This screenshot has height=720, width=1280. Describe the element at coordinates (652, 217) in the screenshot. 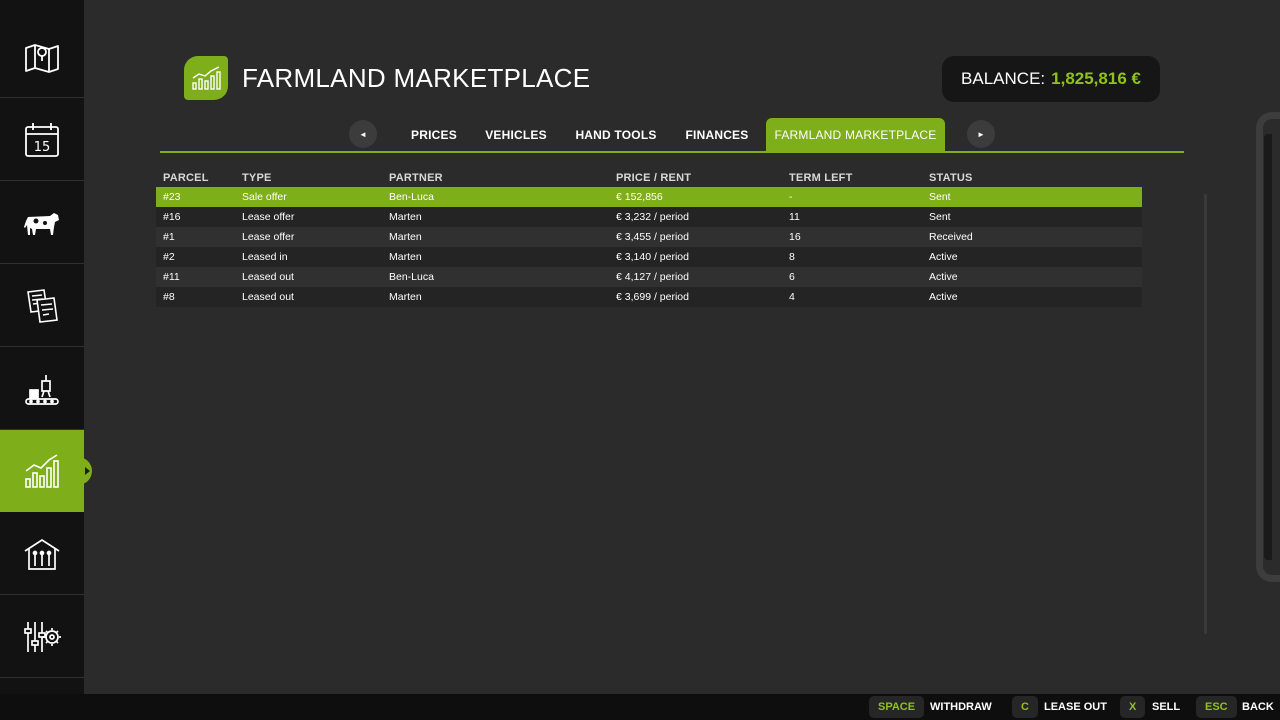

I see `cell-price: € 3,232 / period` at that location.